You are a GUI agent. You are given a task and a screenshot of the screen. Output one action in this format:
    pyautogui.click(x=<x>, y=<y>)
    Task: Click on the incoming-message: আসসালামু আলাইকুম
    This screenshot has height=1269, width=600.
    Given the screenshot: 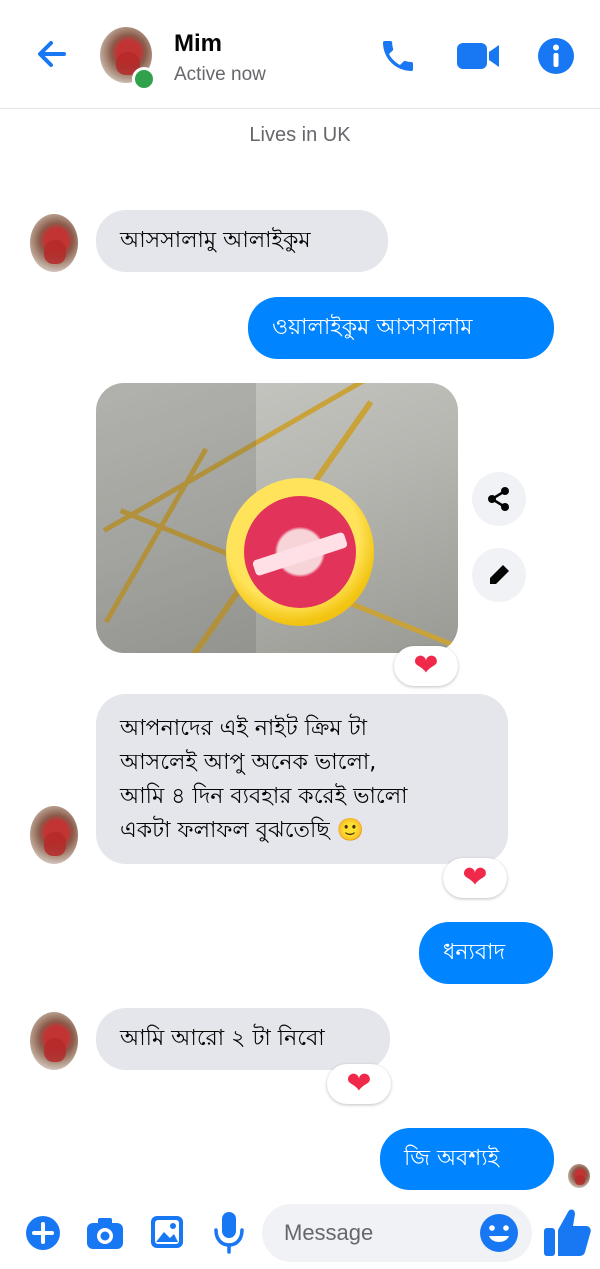 What is the action you would take?
    pyautogui.click(x=242, y=241)
    